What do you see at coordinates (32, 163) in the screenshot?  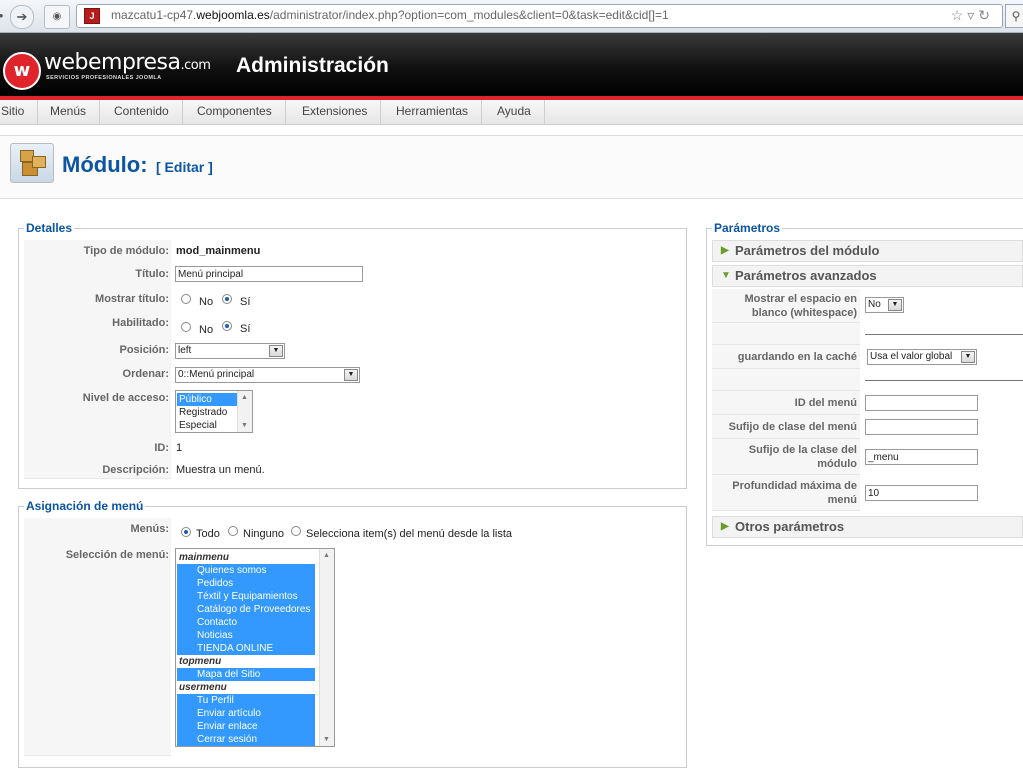 I see `module-icon` at bounding box center [32, 163].